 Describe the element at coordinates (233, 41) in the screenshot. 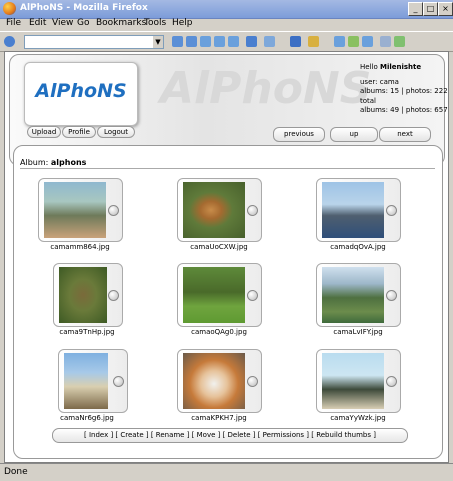

I see `home-icon` at that location.